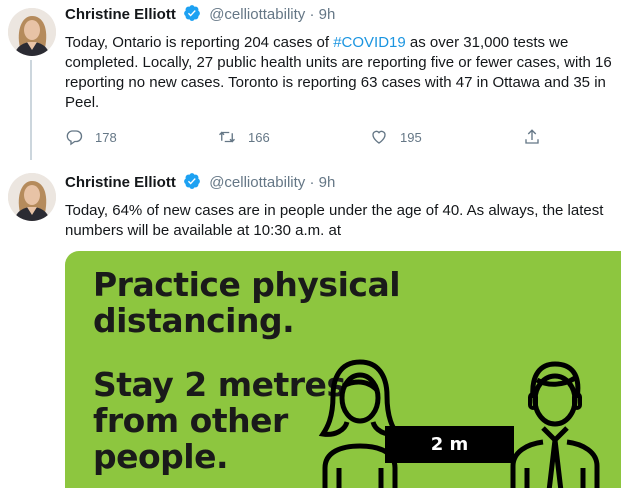  I want to click on retweet-icon, so click(227, 137).